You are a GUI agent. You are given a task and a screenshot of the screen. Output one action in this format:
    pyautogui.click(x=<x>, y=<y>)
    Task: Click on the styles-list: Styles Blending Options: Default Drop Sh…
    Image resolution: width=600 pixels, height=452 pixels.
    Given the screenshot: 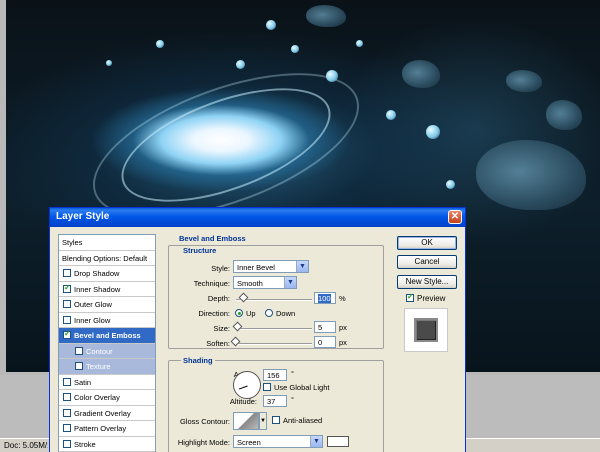 What is the action you would take?
    pyautogui.click(x=107, y=343)
    